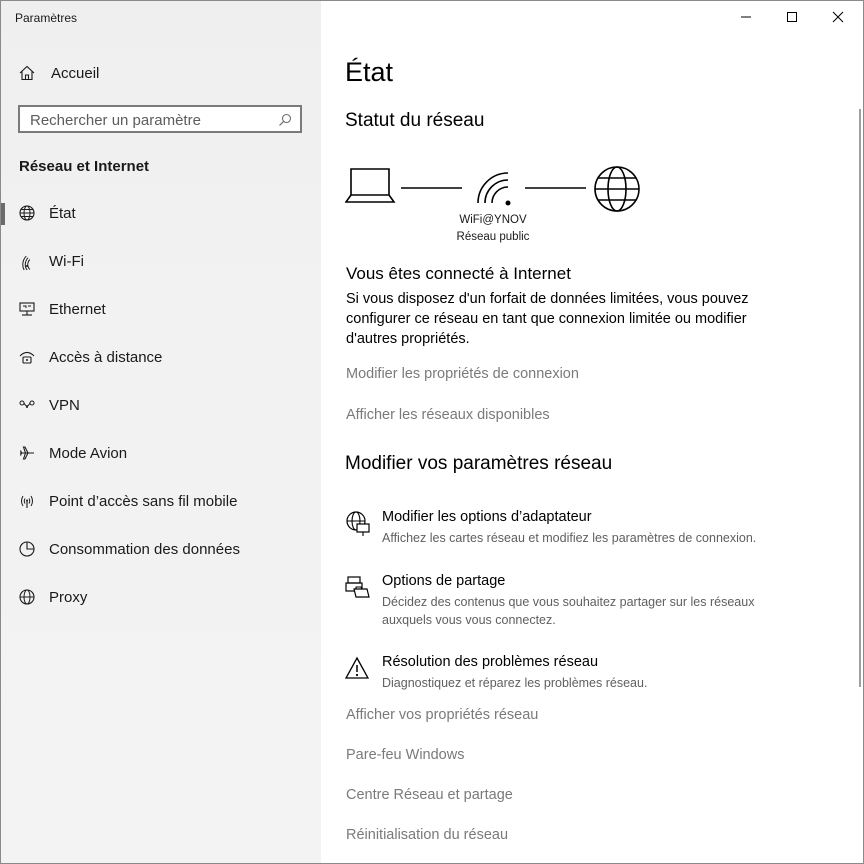 The width and height of the screenshot is (864, 864). What do you see at coordinates (860, 398) in the screenshot?
I see `scrollbar` at bounding box center [860, 398].